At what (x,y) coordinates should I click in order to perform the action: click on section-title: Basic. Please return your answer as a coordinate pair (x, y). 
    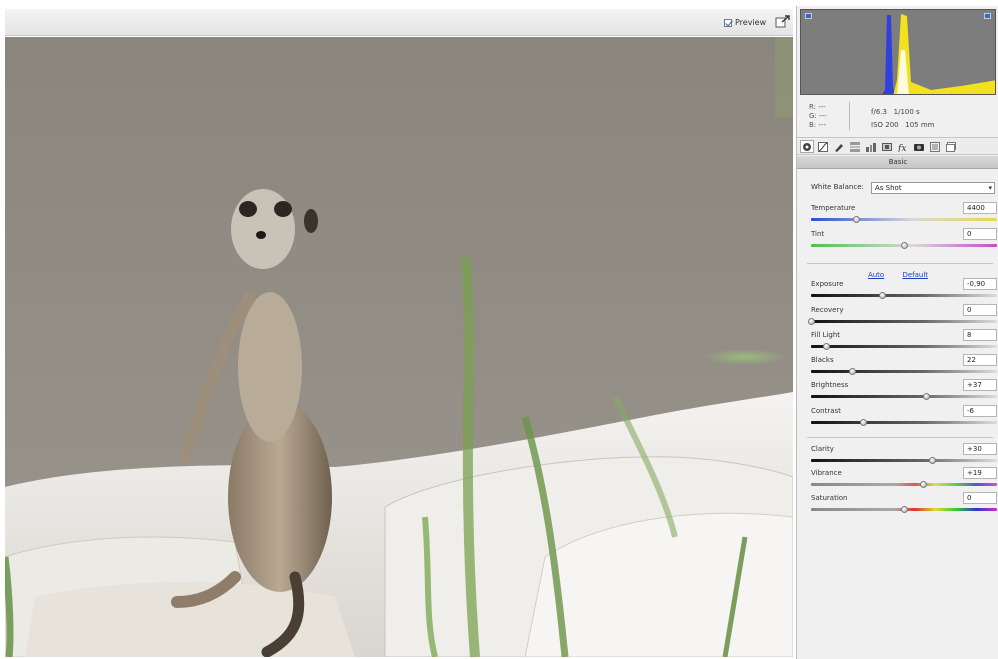
    Looking at the image, I should click on (897, 162).